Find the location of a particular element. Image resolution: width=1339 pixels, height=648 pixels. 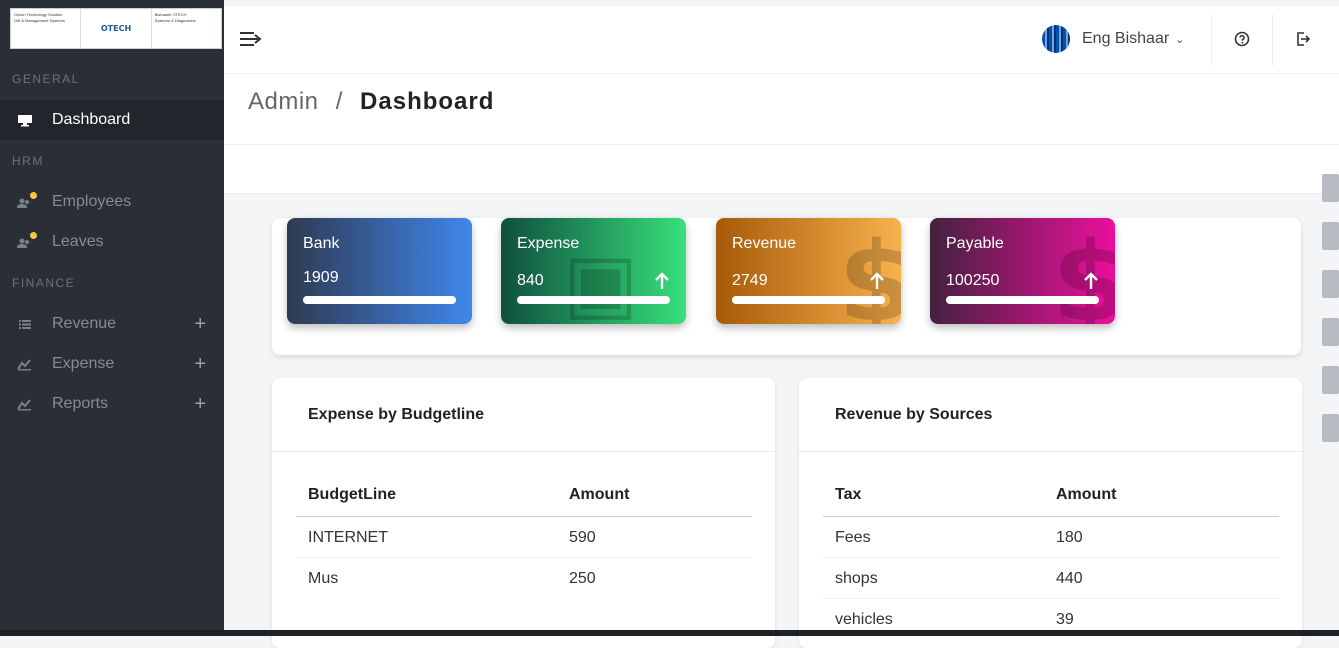

column-header: Tax is located at coordinates (848, 495).